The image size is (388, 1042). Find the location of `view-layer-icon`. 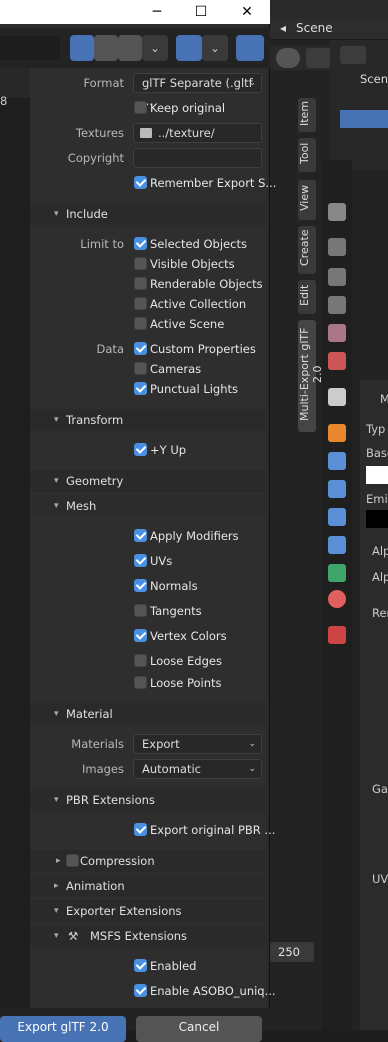

view-layer-icon is located at coordinates (337, 305).